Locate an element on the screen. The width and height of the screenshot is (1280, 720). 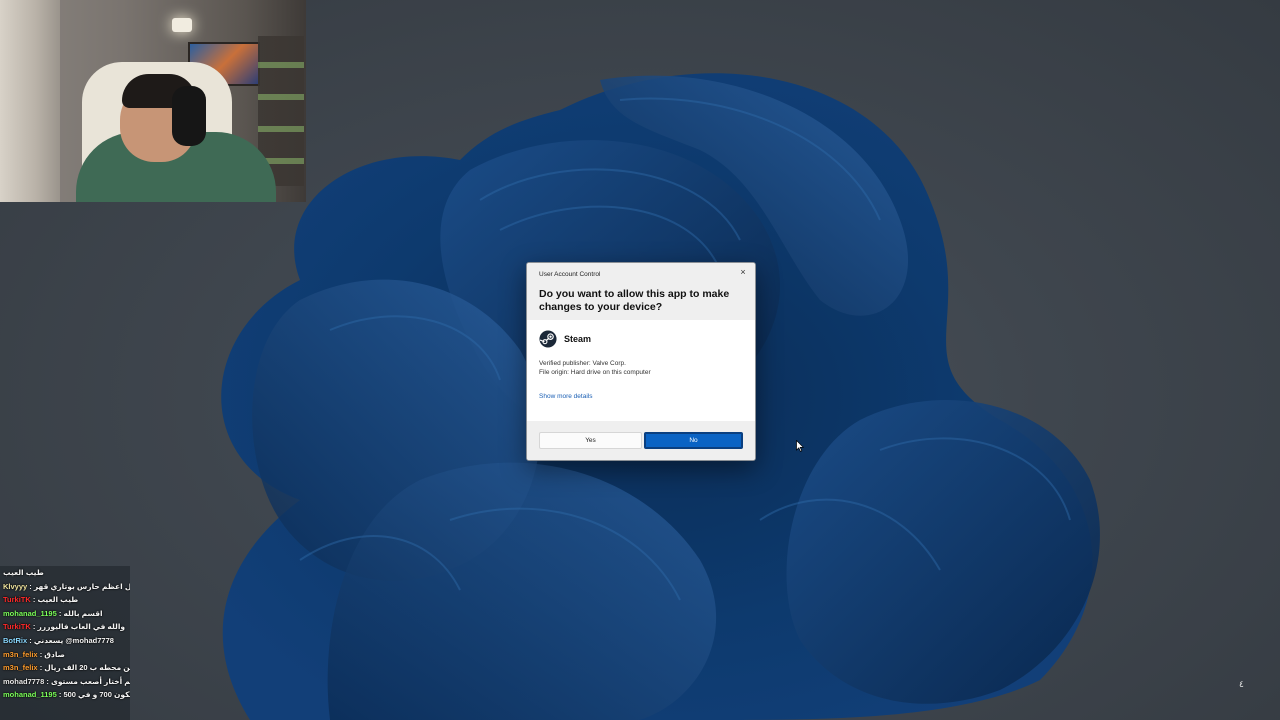
chat-message: mohanad_1195 : اقسم بالله is located at coordinates (65, 614).